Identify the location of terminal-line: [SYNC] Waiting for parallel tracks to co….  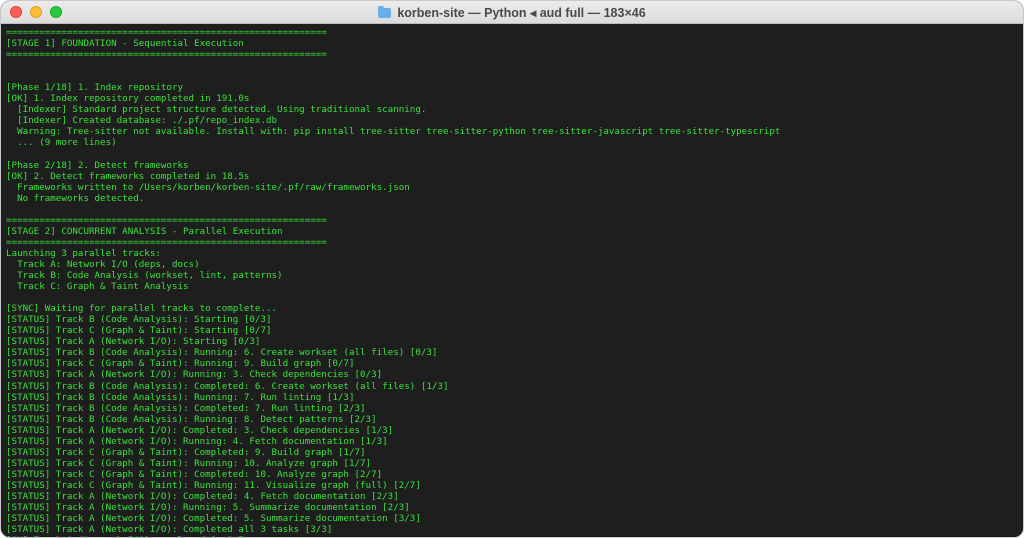
(142, 309).